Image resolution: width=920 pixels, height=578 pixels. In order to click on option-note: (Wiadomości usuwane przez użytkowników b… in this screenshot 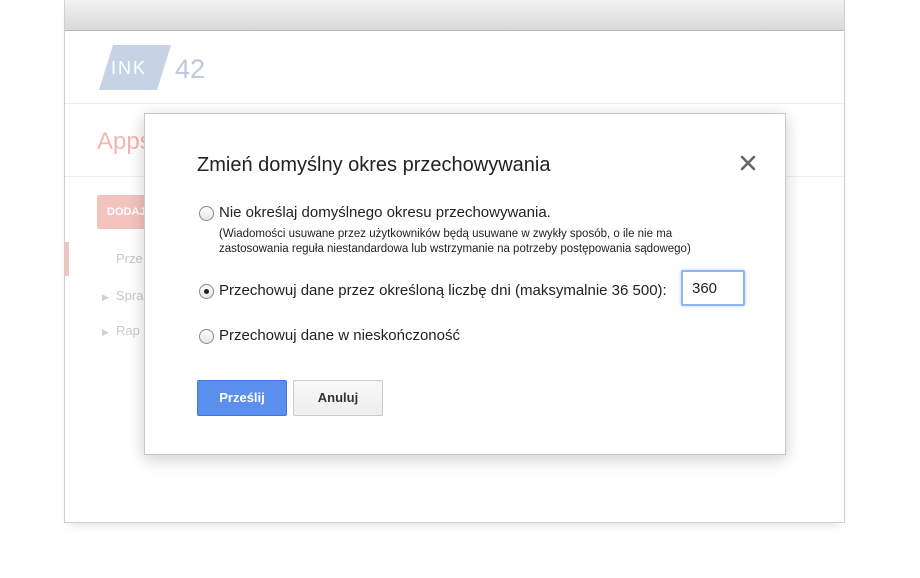, I will do `click(499, 242)`.